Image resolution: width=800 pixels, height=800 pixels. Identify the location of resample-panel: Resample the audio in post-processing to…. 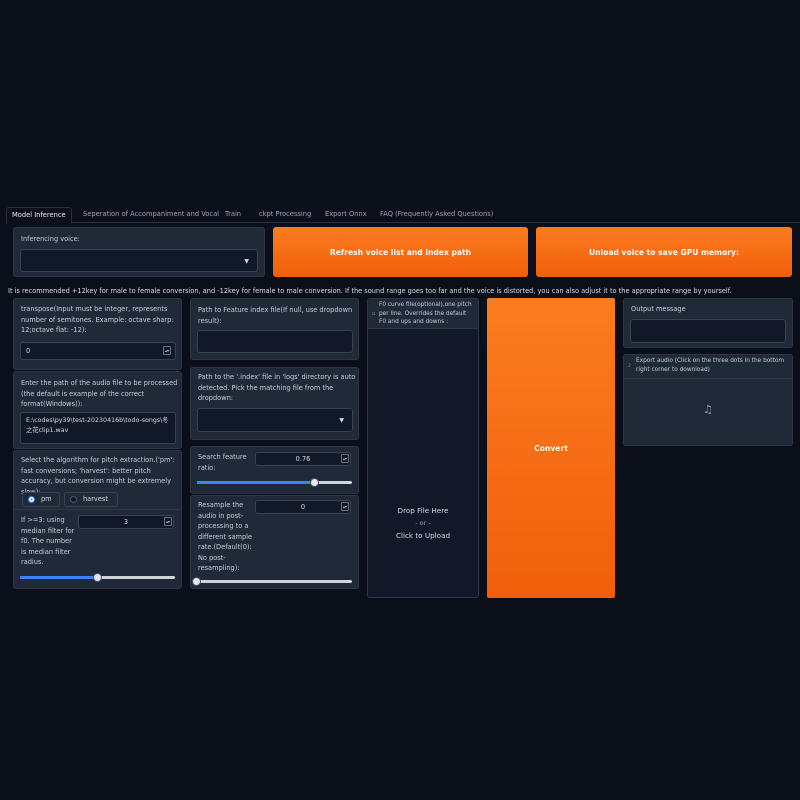
(274, 542).